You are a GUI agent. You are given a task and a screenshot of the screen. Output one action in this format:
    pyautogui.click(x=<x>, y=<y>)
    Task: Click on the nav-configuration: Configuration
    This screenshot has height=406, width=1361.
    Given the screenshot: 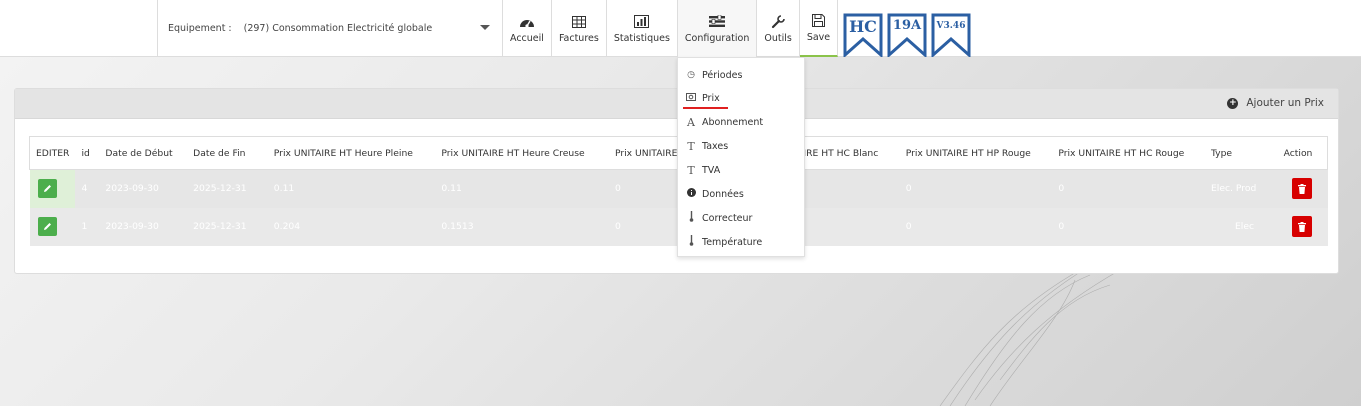 What is the action you would take?
    pyautogui.click(x=717, y=32)
    